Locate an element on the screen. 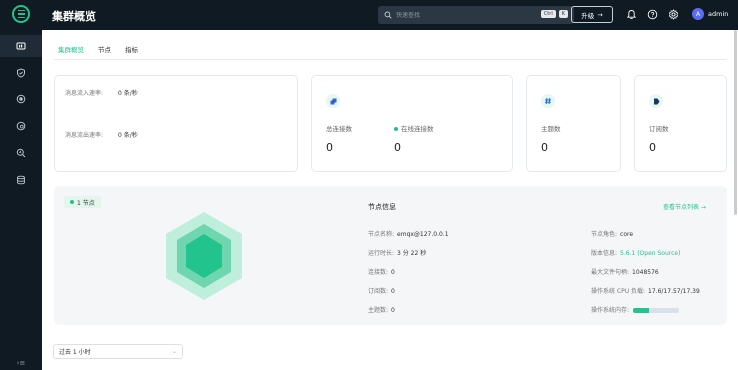 Image resolution: width=738 pixels, height=370 pixels. username: admin is located at coordinates (718, 14).